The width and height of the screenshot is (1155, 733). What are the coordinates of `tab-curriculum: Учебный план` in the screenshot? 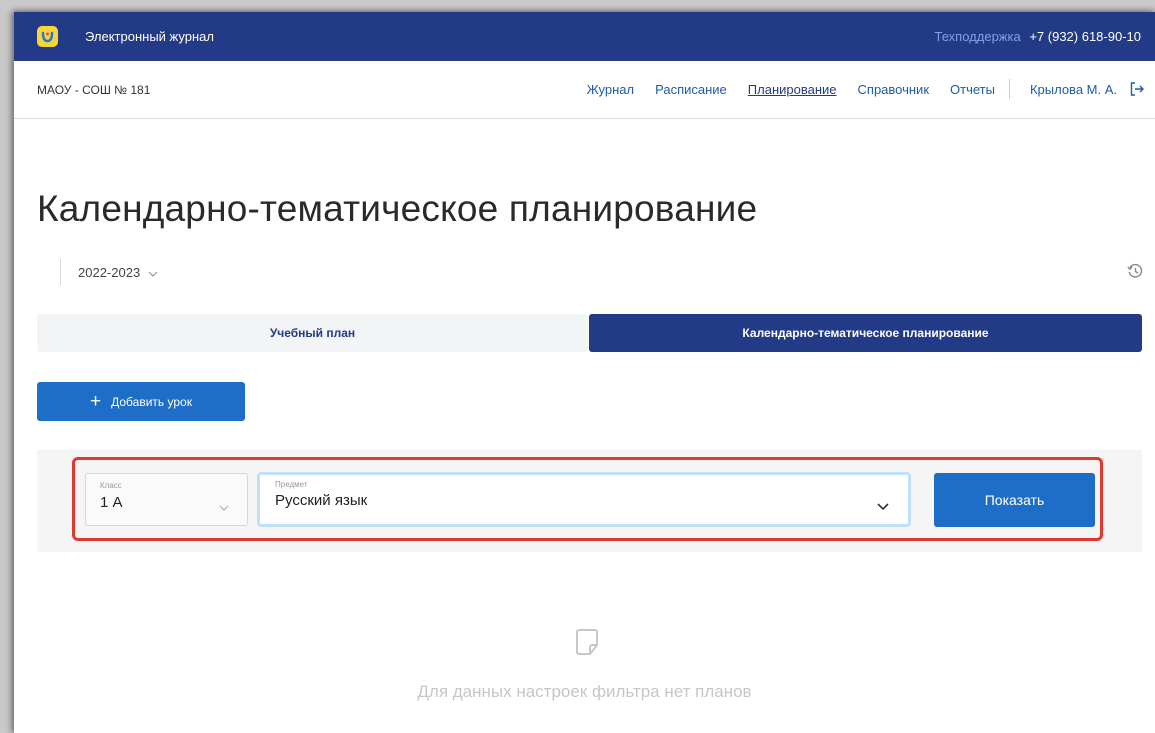 It's located at (312, 333).